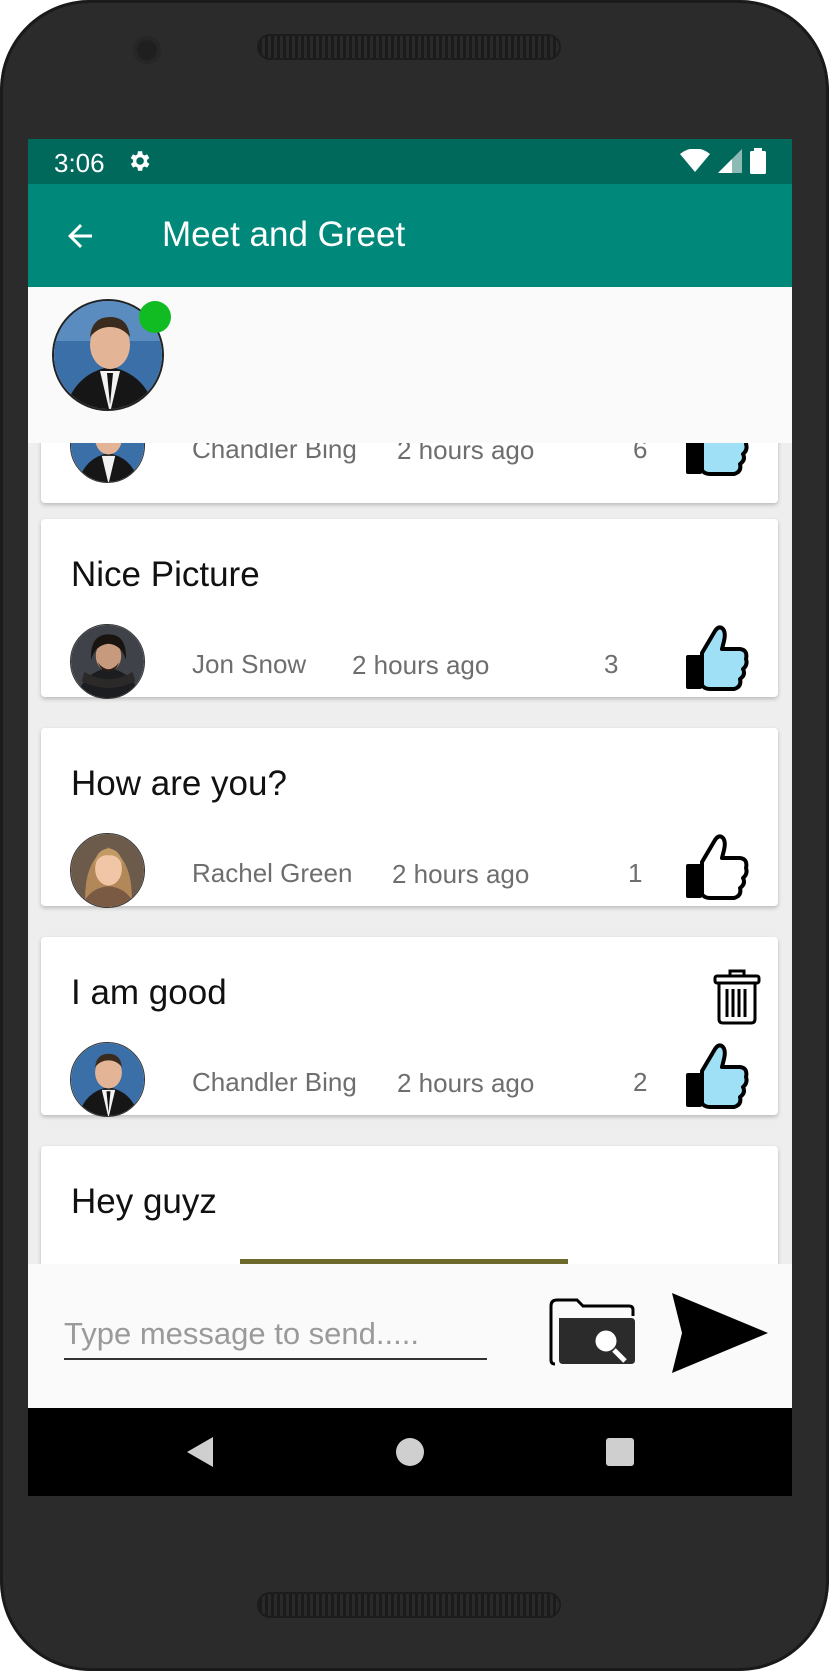 The image size is (829, 1671). What do you see at coordinates (144, 1201) in the screenshot?
I see `message-text: Hey guyz` at bounding box center [144, 1201].